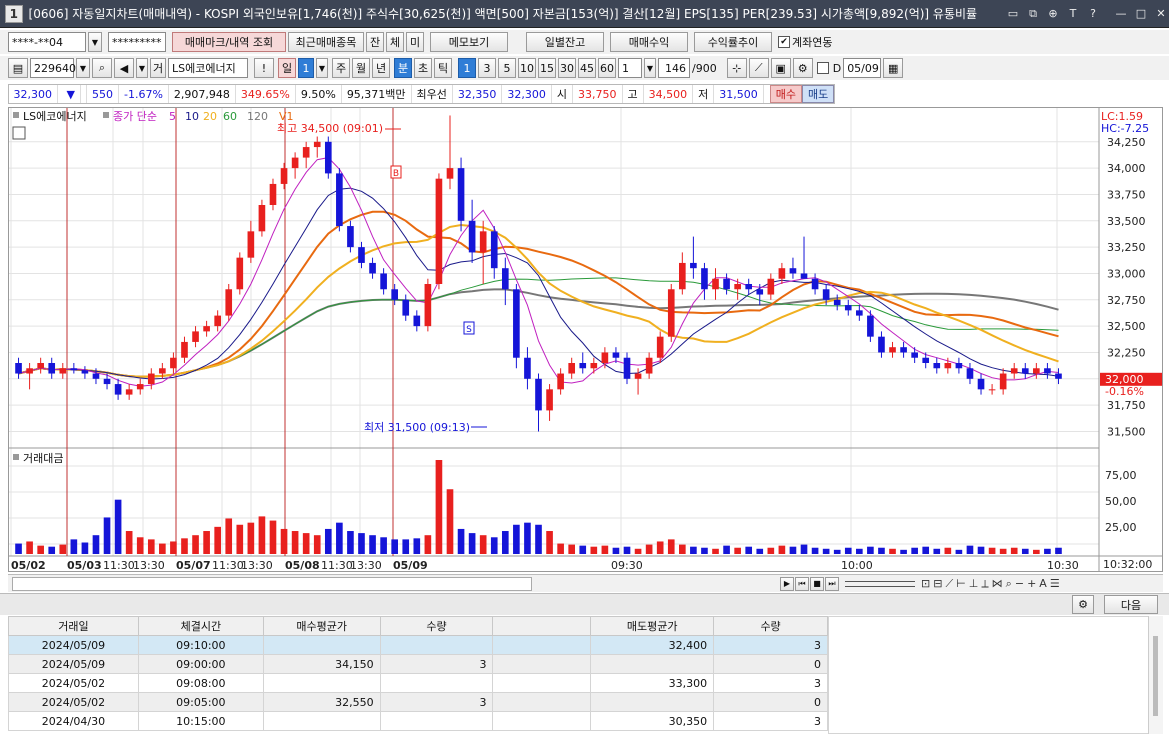 The width and height of the screenshot is (1169, 738). Describe the element at coordinates (418, 721) in the screenshot. I see `table-row: 2024/04/30 10:15:00 30,350 3` at that location.